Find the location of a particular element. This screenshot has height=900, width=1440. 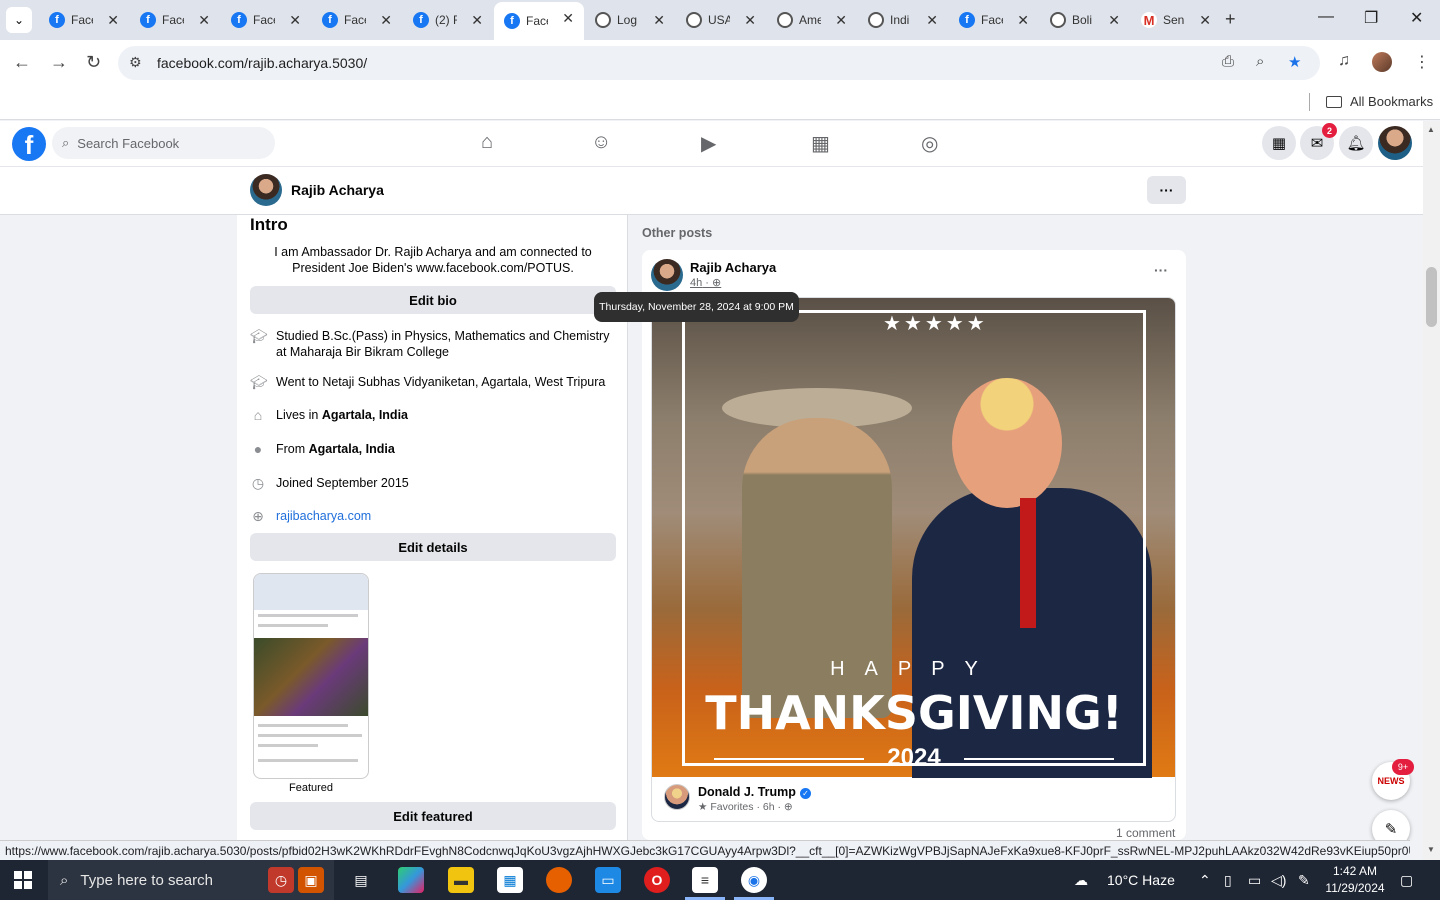

source-avatar is located at coordinates (677, 797).